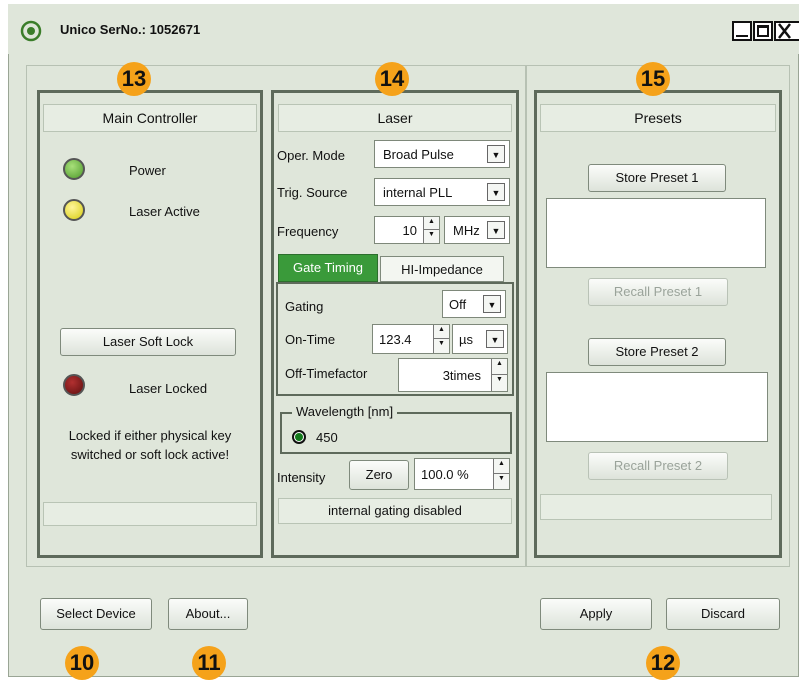 The height and width of the screenshot is (680, 799). Describe the element at coordinates (656, 507) in the screenshot. I see `presets-status` at that location.